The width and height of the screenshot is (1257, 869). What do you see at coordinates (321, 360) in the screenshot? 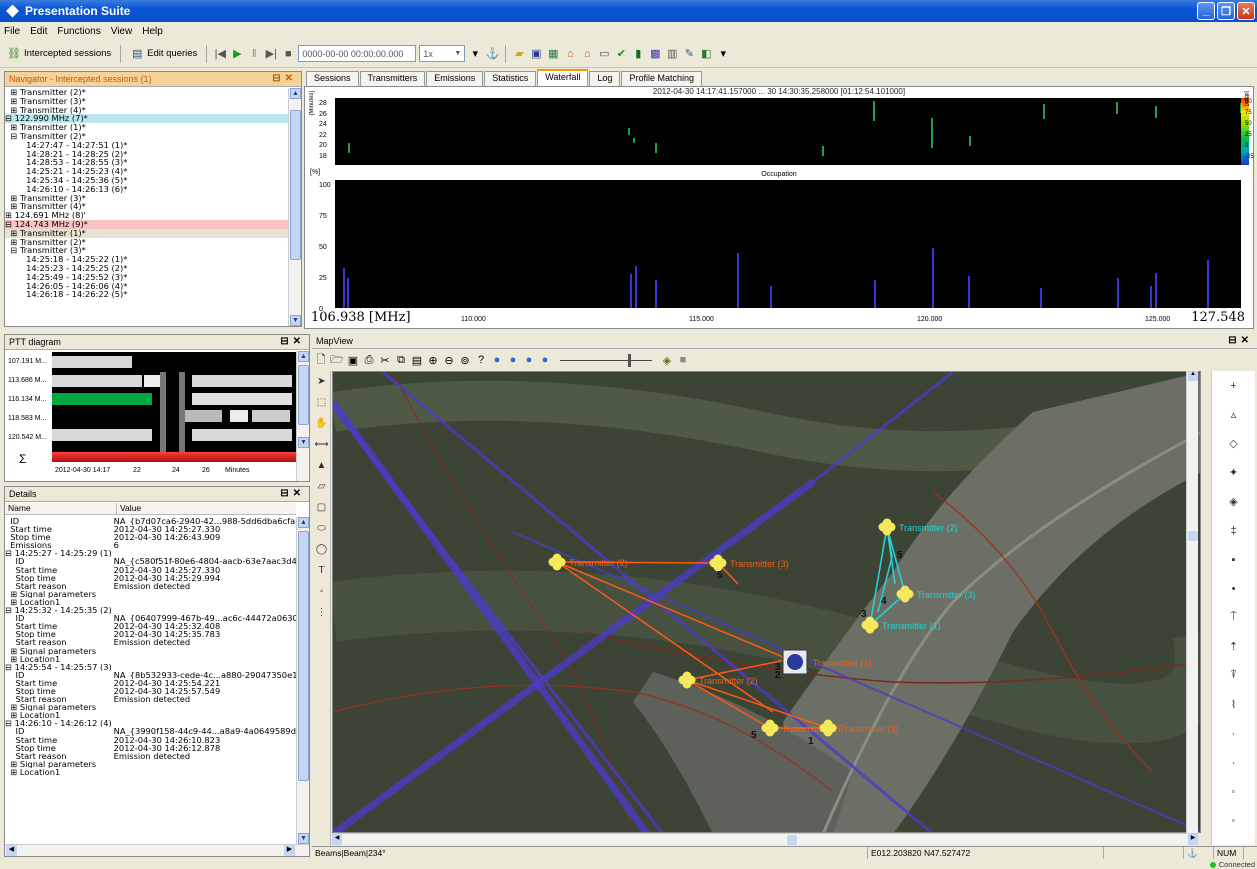
I see `new-icon: 🗋` at bounding box center [321, 360].